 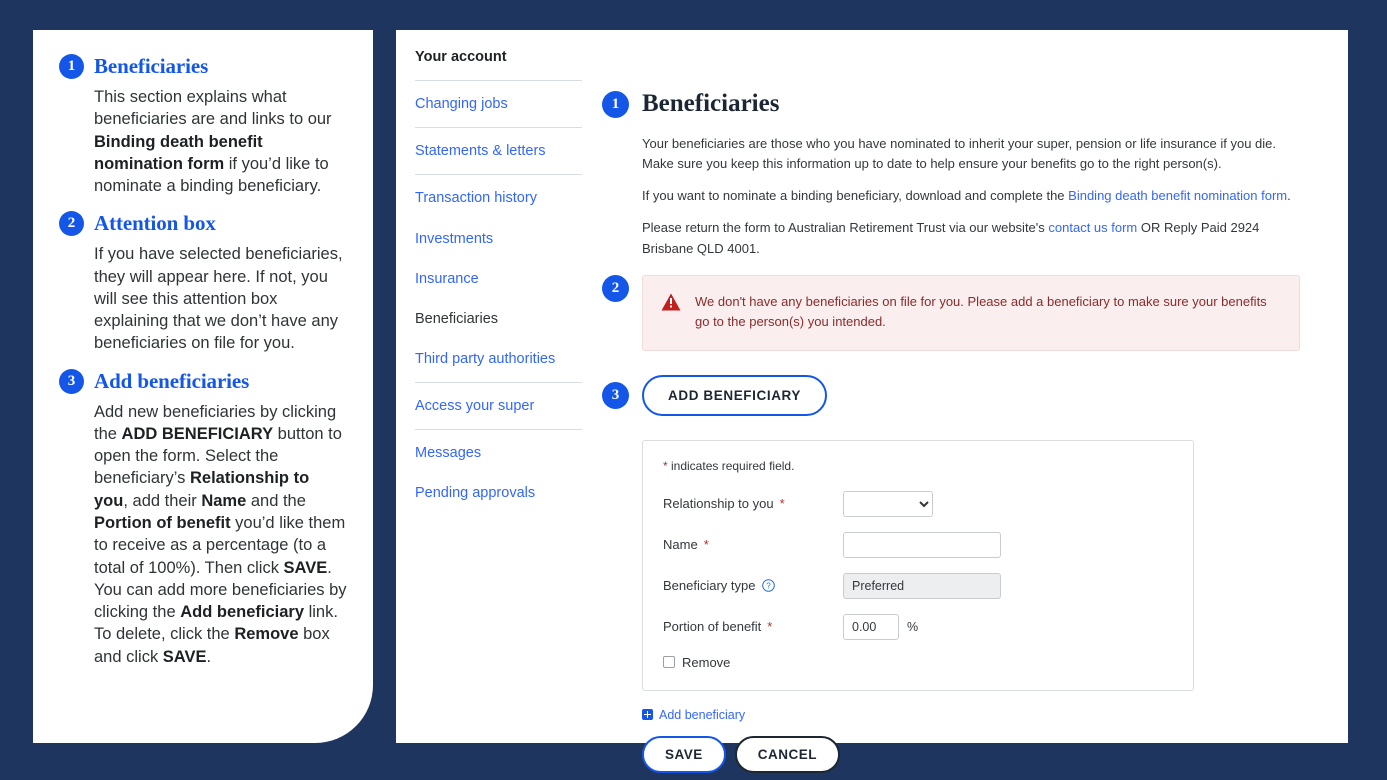 What do you see at coordinates (982, 715) in the screenshot?
I see `add-beneficiary-link: Add beneficiary` at bounding box center [982, 715].